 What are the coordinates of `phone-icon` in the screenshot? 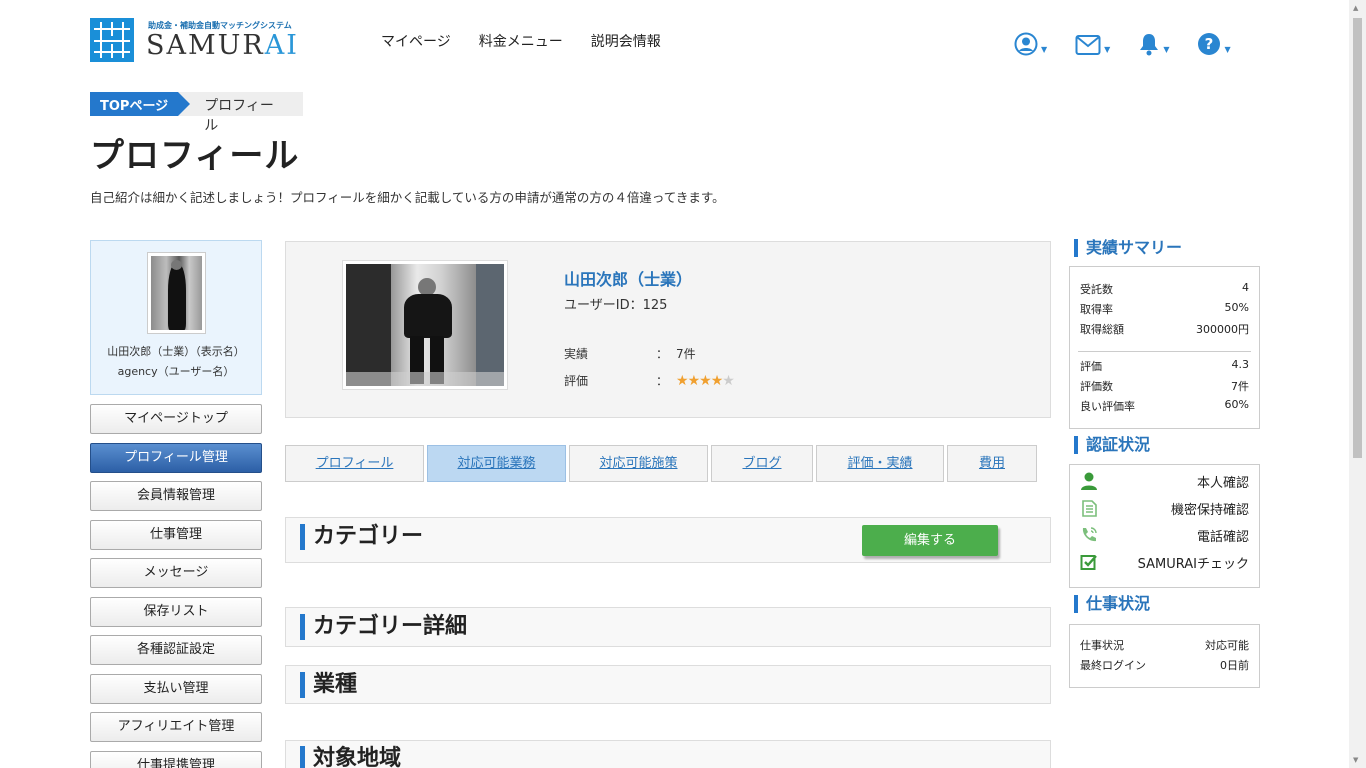 It's located at (1089, 534).